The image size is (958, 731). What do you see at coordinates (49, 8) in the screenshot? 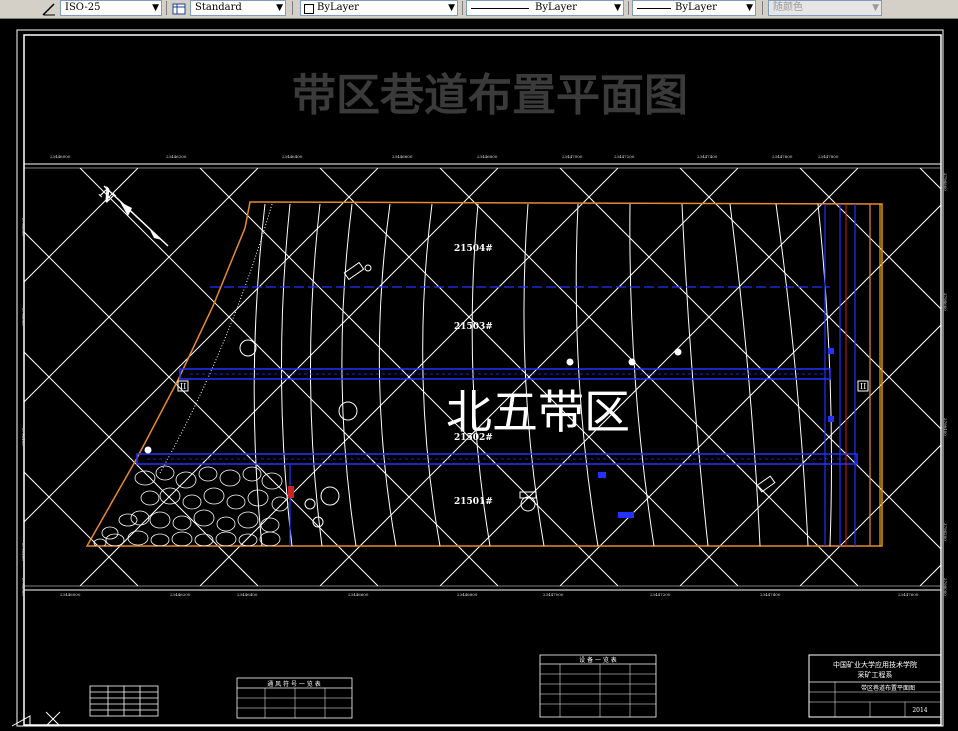
I see `dimension-style-icon` at bounding box center [49, 8].